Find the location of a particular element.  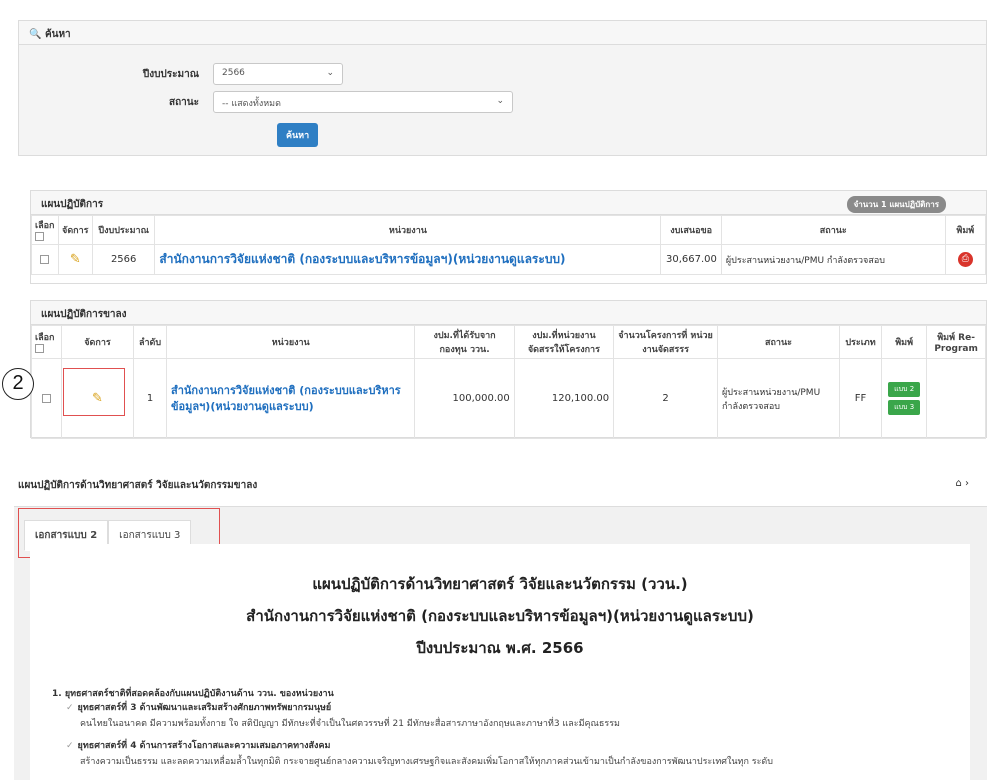

table-header: งปม.ที่ได้รับจาก กองทุน ววน. is located at coordinates (464, 342).